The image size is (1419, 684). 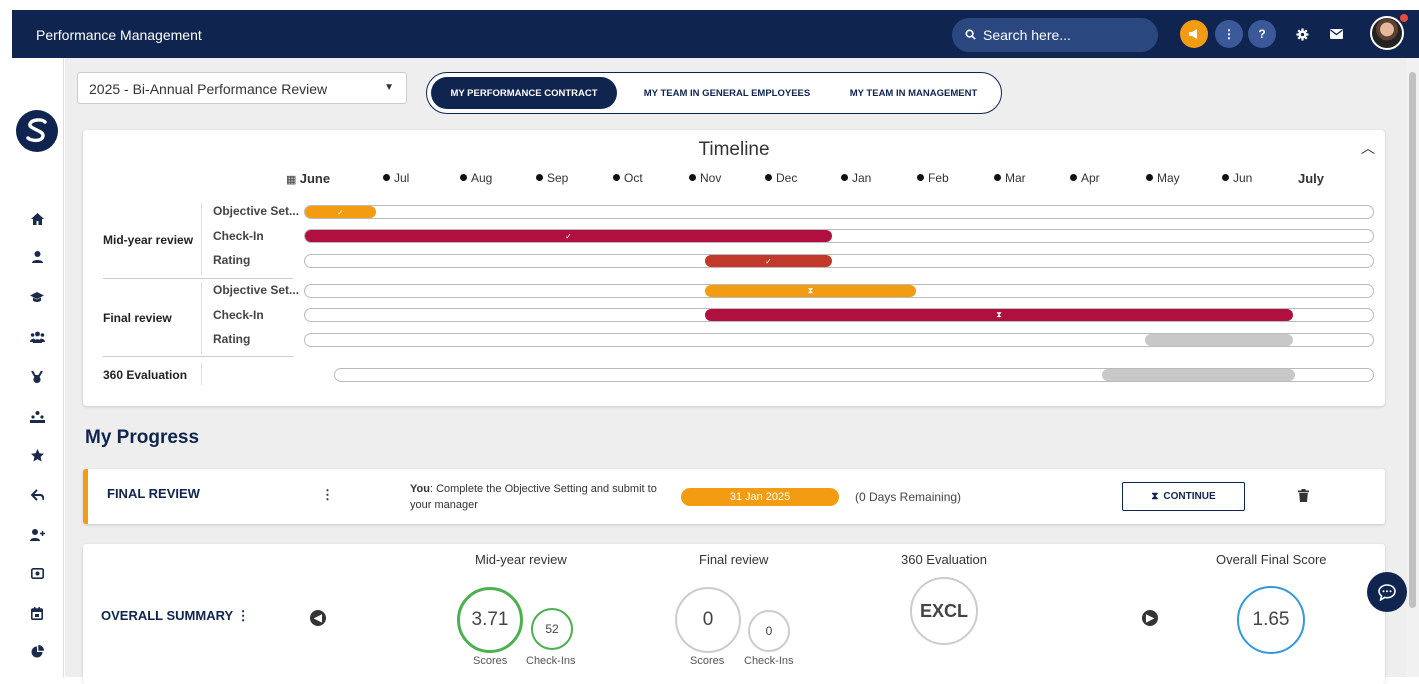 What do you see at coordinates (1311, 178) in the screenshot?
I see `month-label: July` at bounding box center [1311, 178].